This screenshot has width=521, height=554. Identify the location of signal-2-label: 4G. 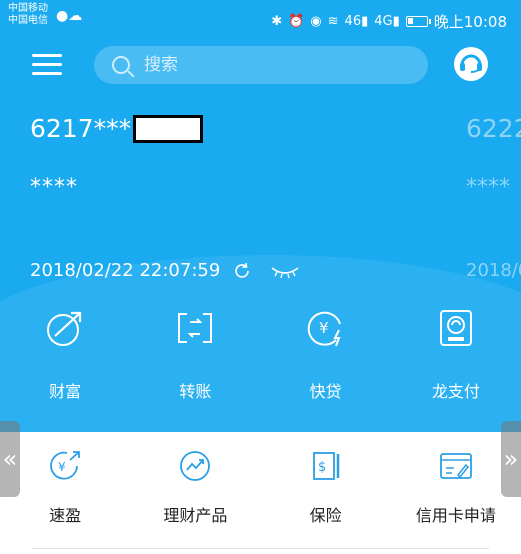
(383, 21).